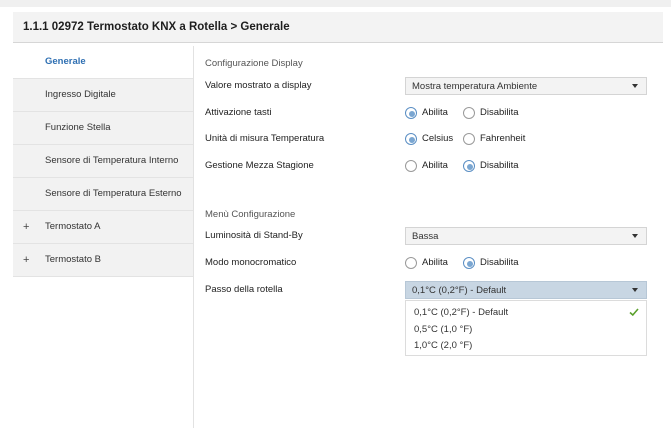  What do you see at coordinates (265, 138) in the screenshot?
I see `unit-label: Unità di misura Temperatura` at bounding box center [265, 138].